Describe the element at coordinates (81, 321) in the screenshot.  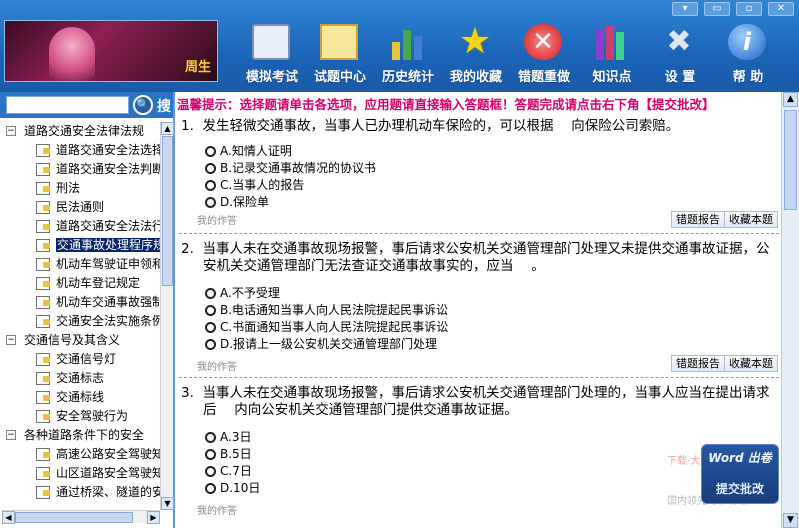
I see `tree-item: 交通安全法实施条例` at that location.